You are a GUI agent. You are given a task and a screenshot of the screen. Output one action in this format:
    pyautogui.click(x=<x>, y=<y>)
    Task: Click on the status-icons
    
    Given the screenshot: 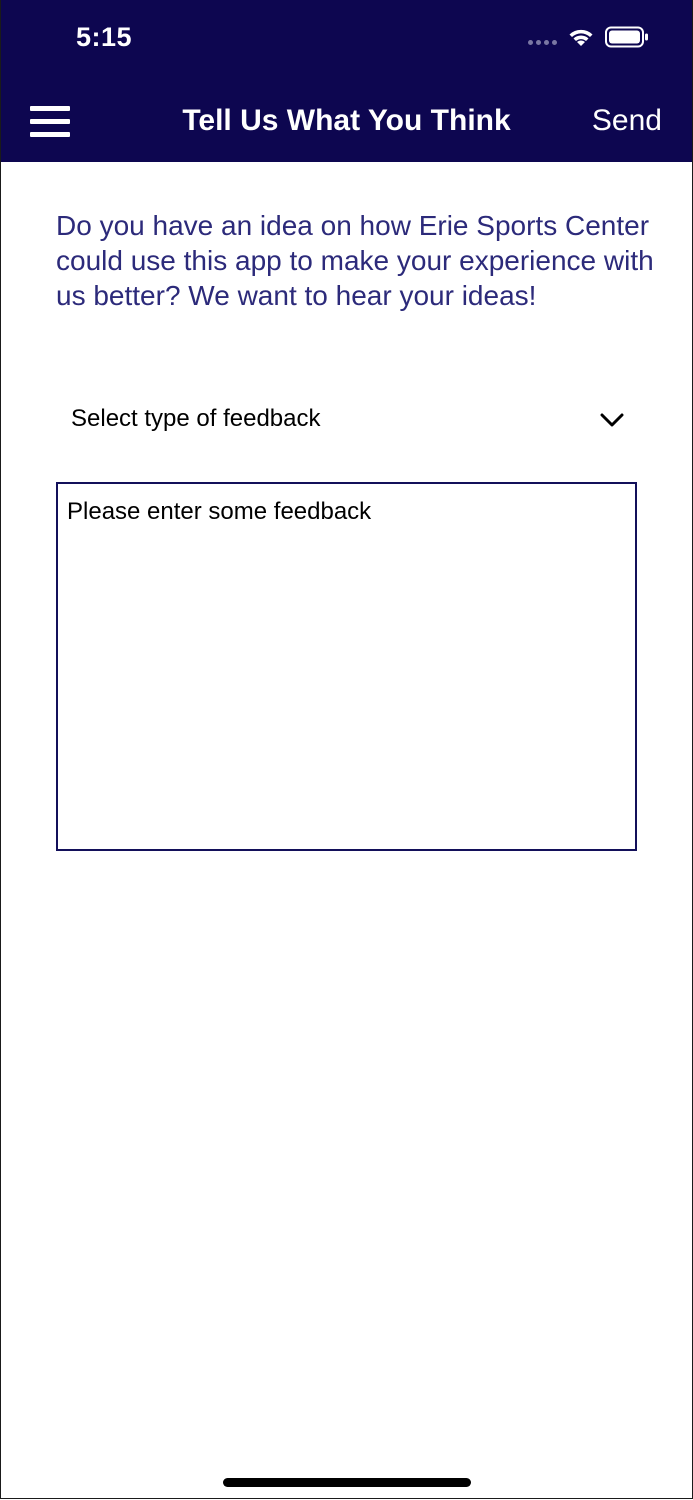 What is the action you would take?
    pyautogui.click(x=588, y=37)
    